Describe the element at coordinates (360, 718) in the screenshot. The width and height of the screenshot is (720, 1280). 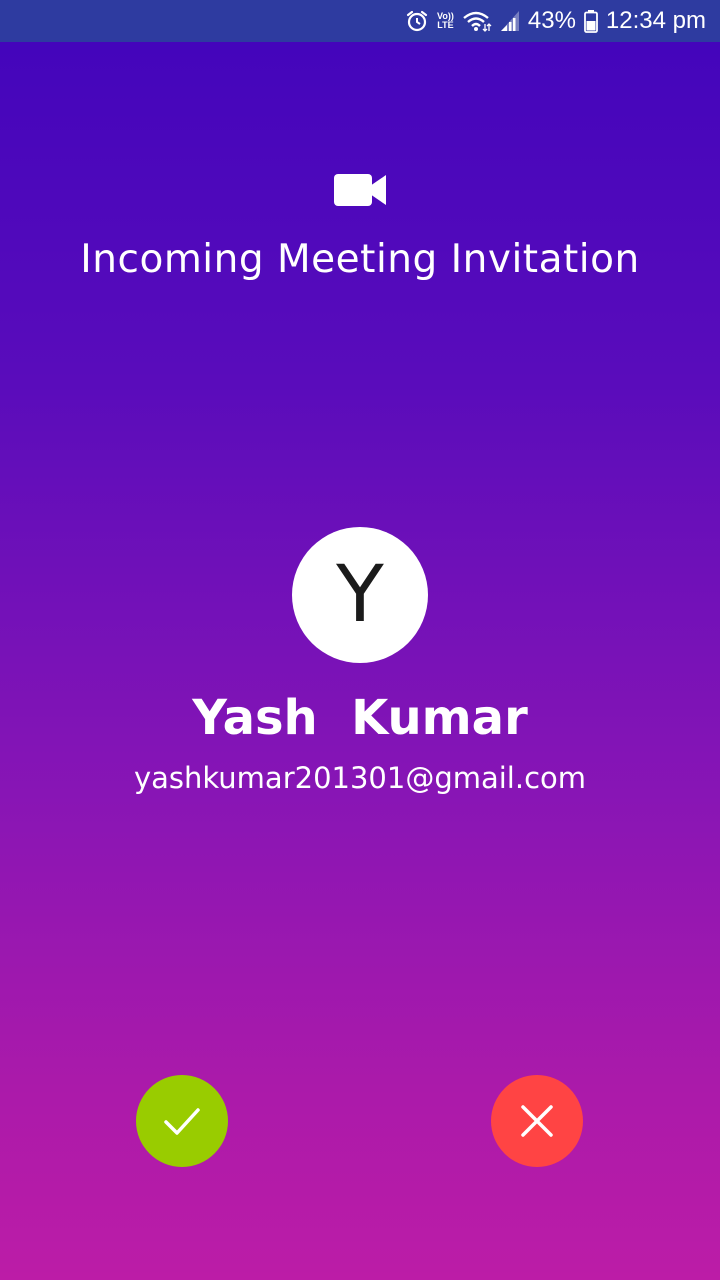
I see `caller-name: Yash Kumar` at that location.